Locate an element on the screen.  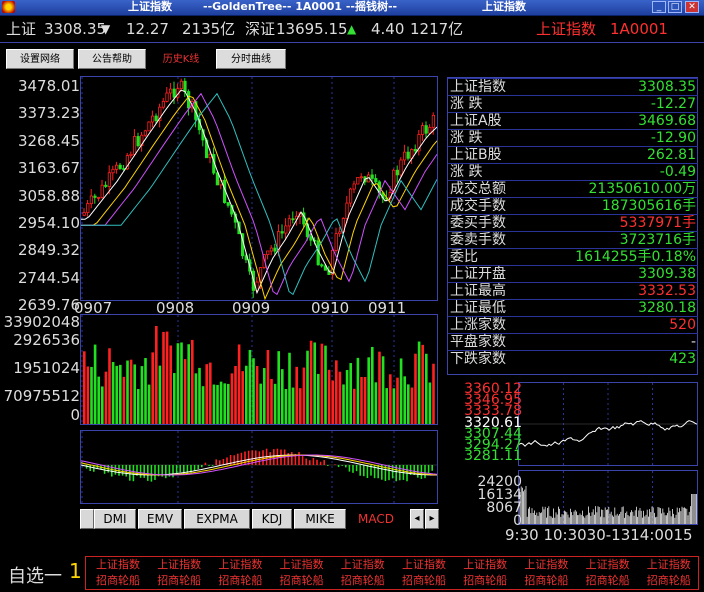
volume-chart-panel is located at coordinates (259, 369).